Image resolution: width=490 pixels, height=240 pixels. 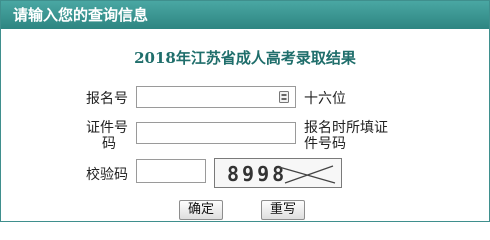 I want to click on exam-number-label: 报名号, so click(x=107, y=99).